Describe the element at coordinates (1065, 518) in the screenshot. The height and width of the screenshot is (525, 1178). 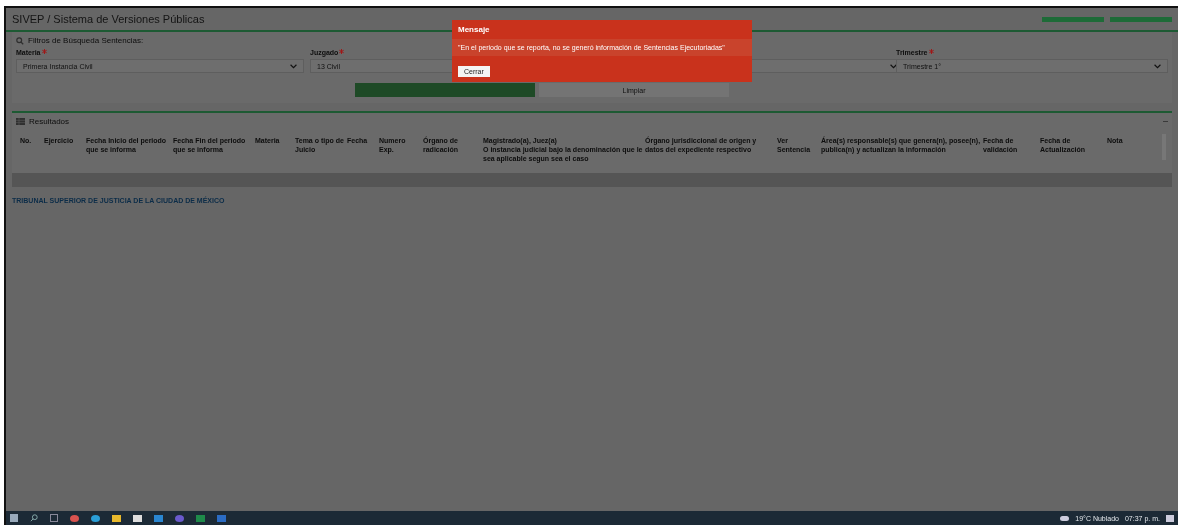
I see `cloud-icon` at that location.